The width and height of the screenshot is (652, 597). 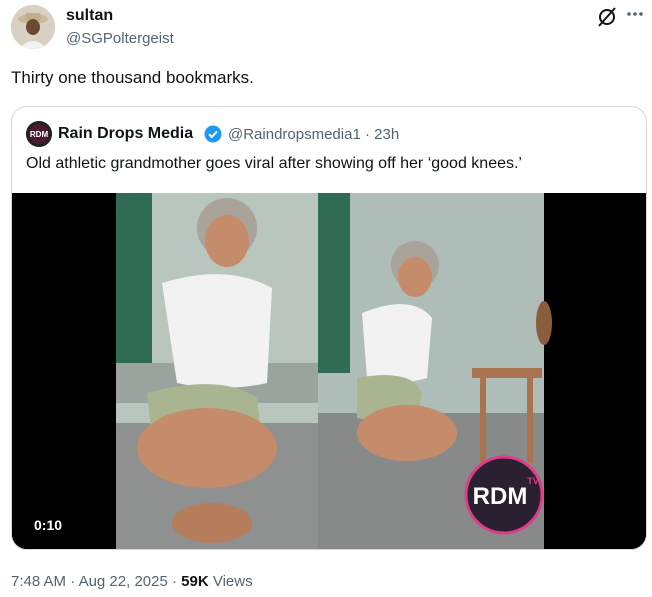 I want to click on views-count: 59K, so click(x=195, y=581).